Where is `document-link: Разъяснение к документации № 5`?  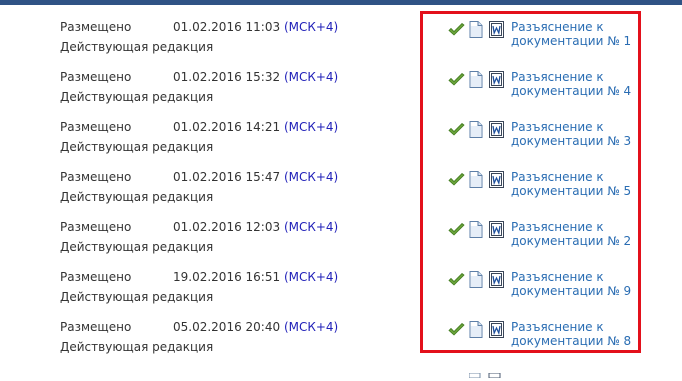
document-link: Разъяснение к документации № 5 is located at coordinates (576, 184).